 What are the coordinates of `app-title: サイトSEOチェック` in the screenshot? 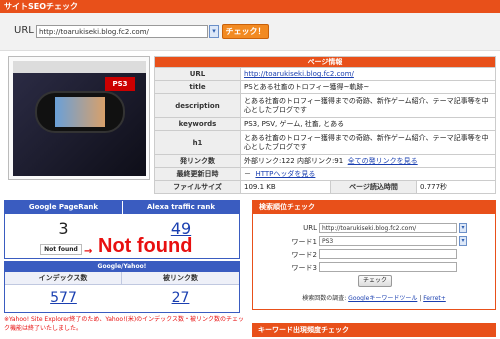 It's located at (41, 6).